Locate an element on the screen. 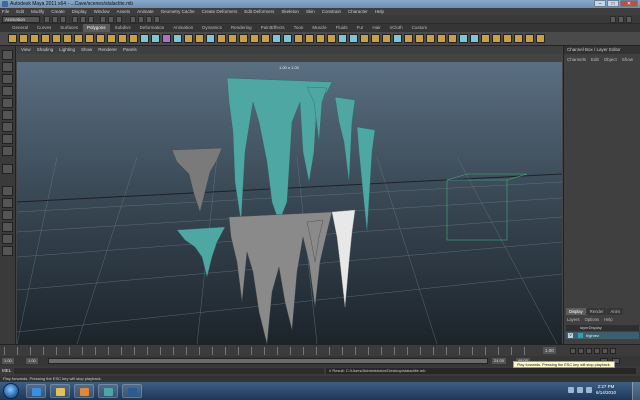 The width and height of the screenshot is (640, 400). cb-menu-show: Show is located at coordinates (627, 60).